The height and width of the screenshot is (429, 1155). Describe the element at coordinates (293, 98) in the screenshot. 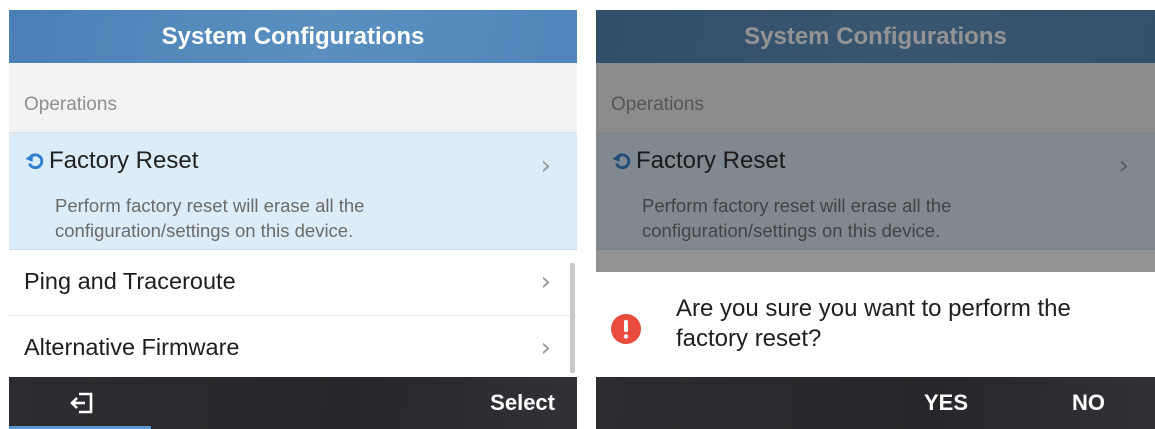

I see `section-header: Operations` at that location.